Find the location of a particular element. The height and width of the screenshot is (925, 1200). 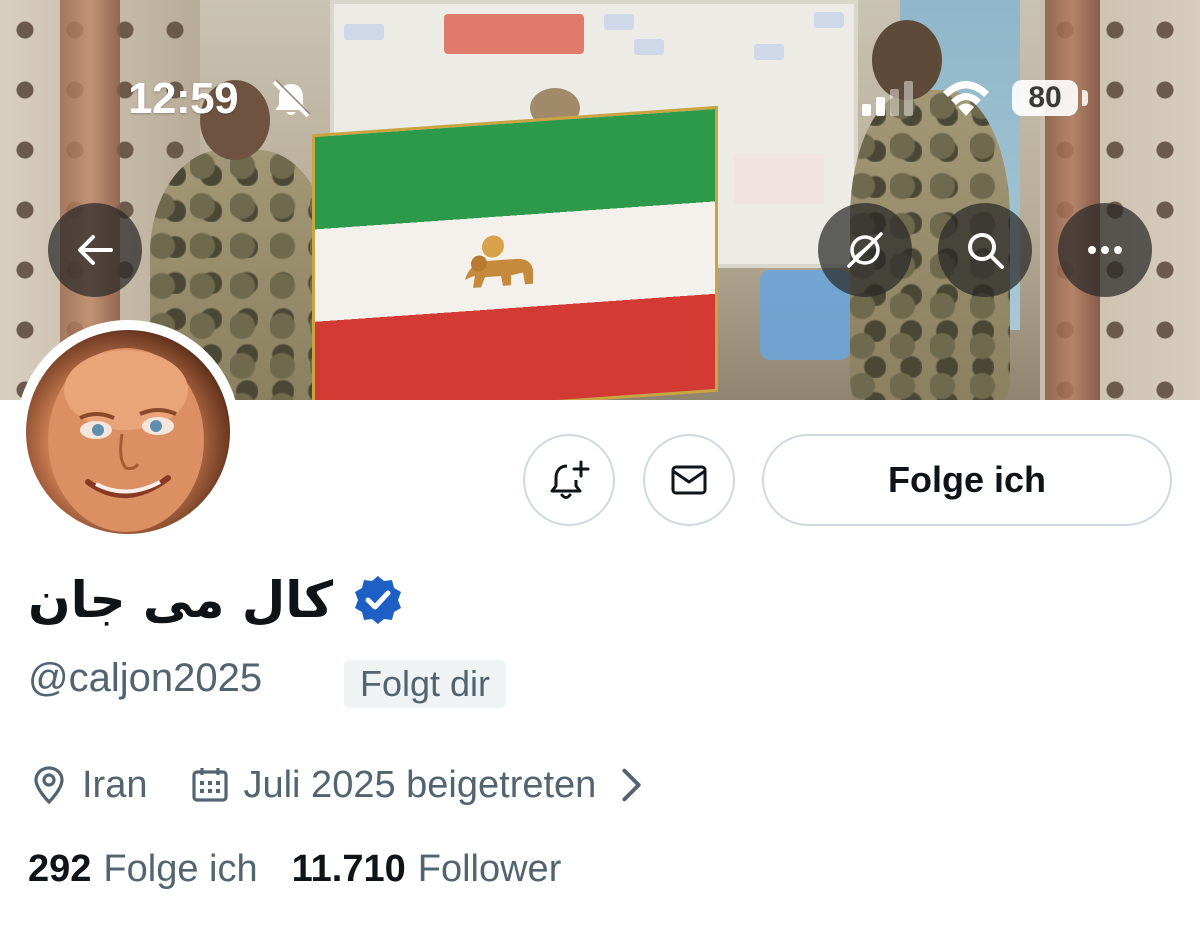

bell-plus-icon is located at coordinates (570, 479).